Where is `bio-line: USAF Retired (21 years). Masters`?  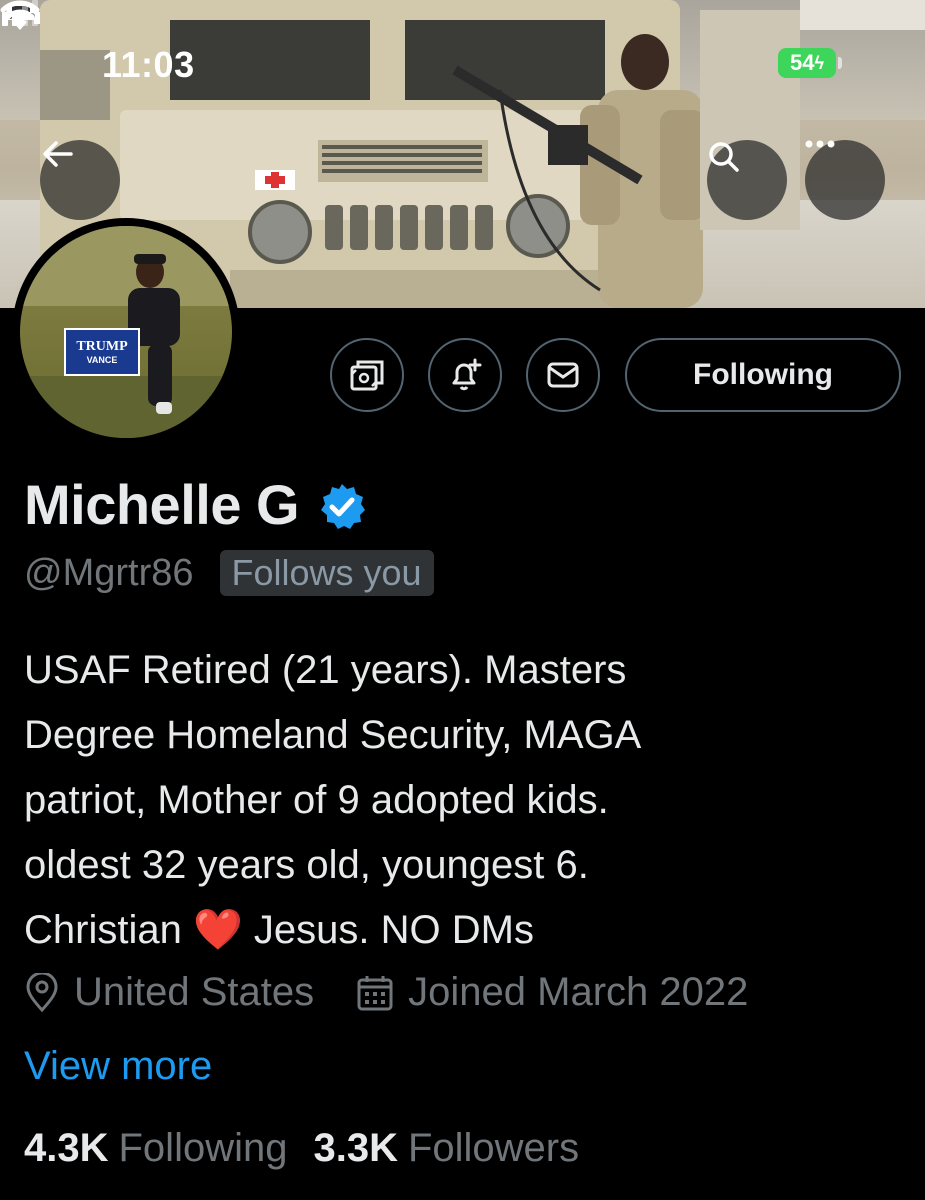
bio-line: USAF Retired (21 years). Masters is located at coordinates (325, 670).